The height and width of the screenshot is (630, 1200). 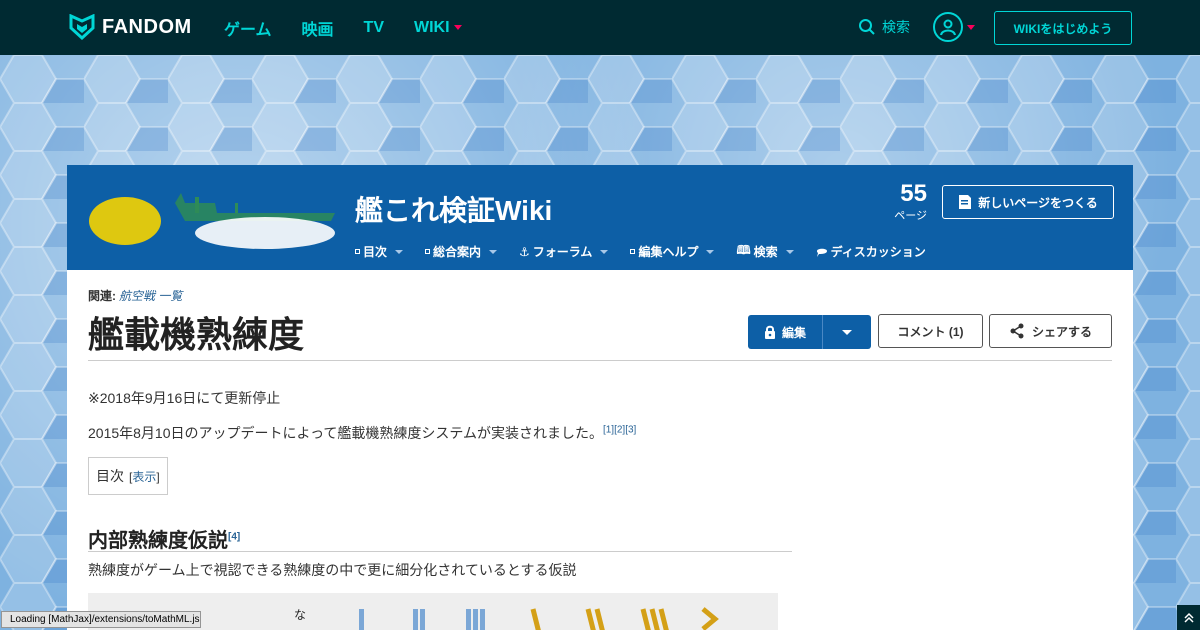 I want to click on proficiency-badges, so click(x=539, y=618).